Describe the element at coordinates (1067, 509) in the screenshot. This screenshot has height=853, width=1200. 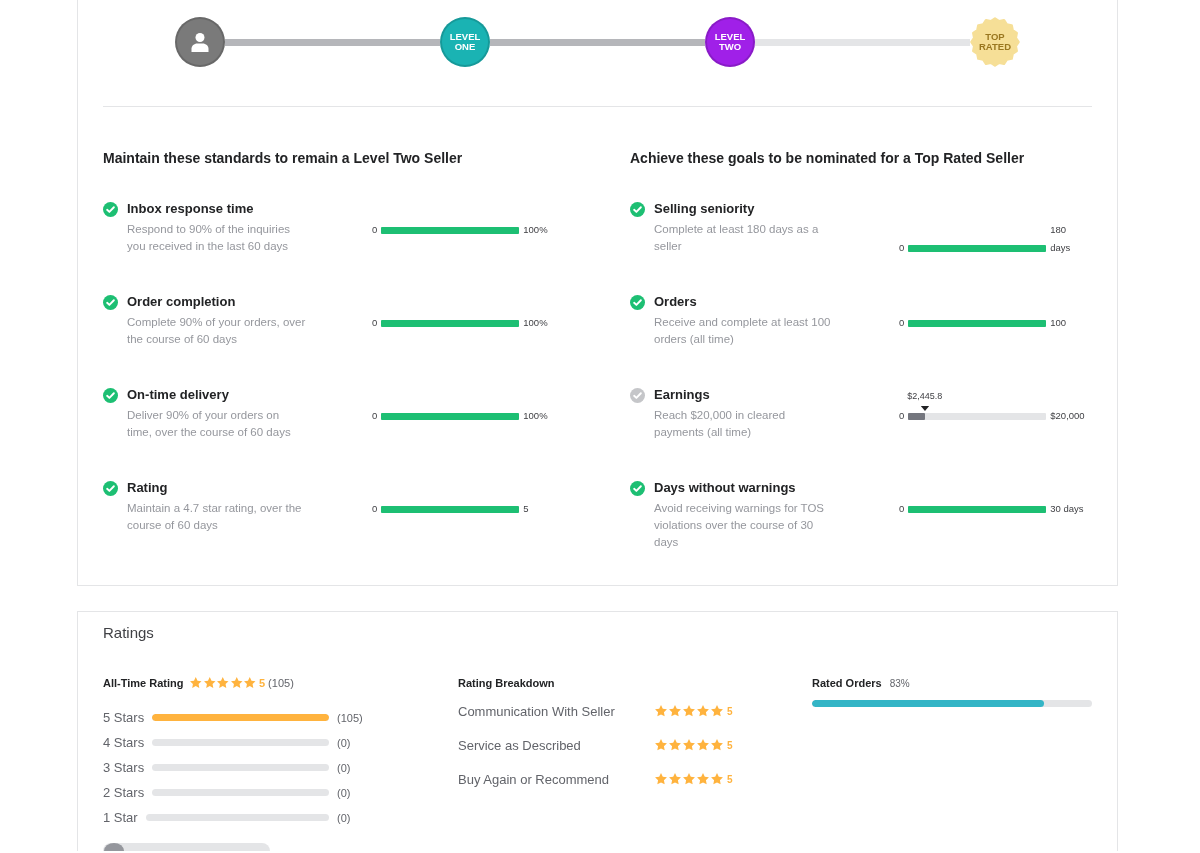
I see `bar-end-label: 30 days` at that location.